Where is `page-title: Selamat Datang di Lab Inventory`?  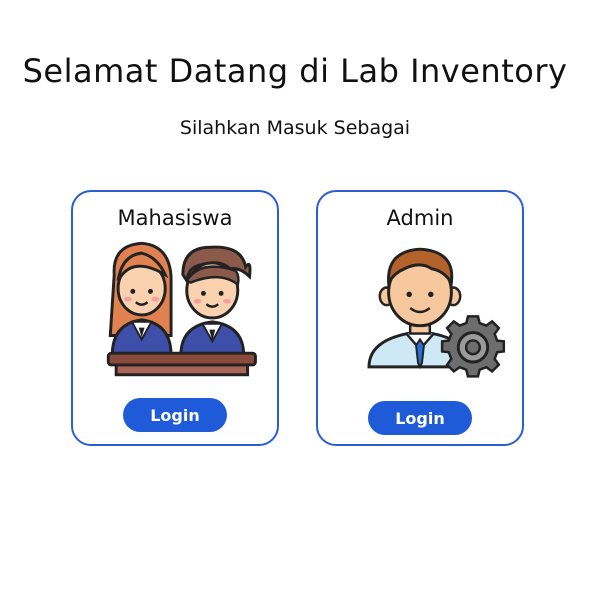 page-title: Selamat Datang di Lab Inventory is located at coordinates (295, 71).